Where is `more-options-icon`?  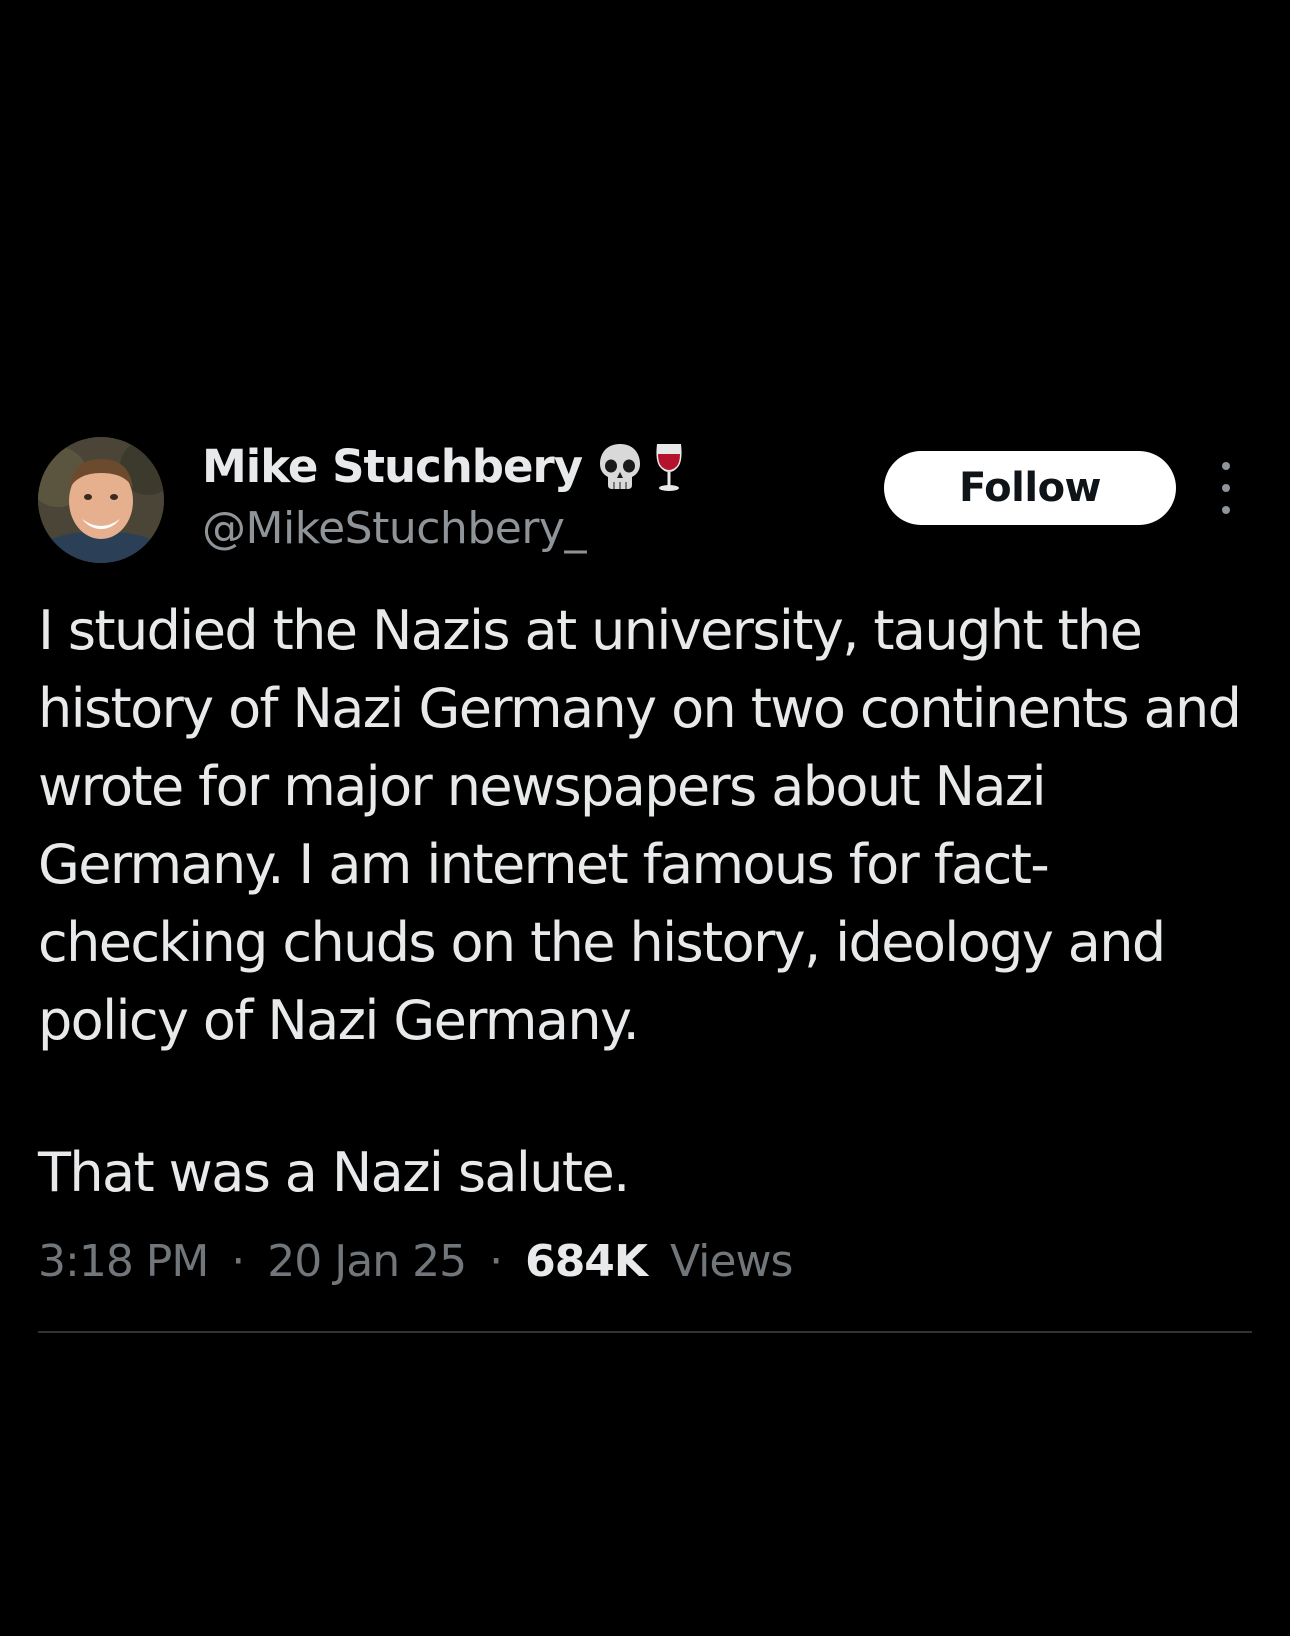 more-options-icon is located at coordinates (1226, 488).